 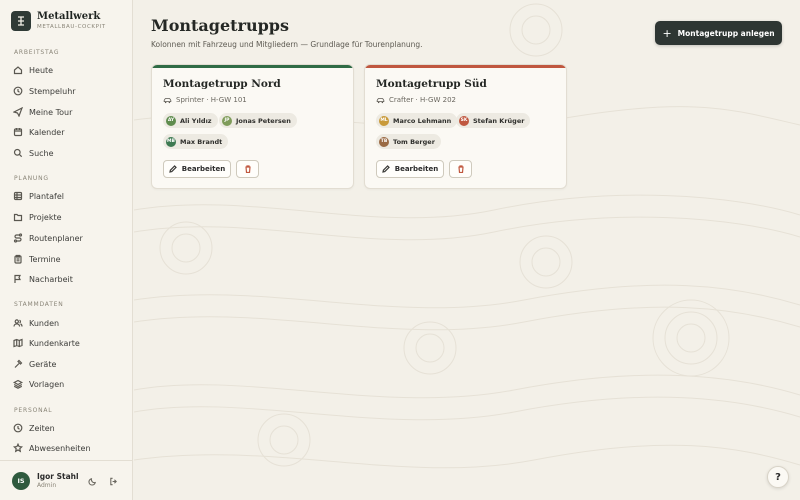 I want to click on section-label-personal: PERSONAL, so click(x=33, y=410).